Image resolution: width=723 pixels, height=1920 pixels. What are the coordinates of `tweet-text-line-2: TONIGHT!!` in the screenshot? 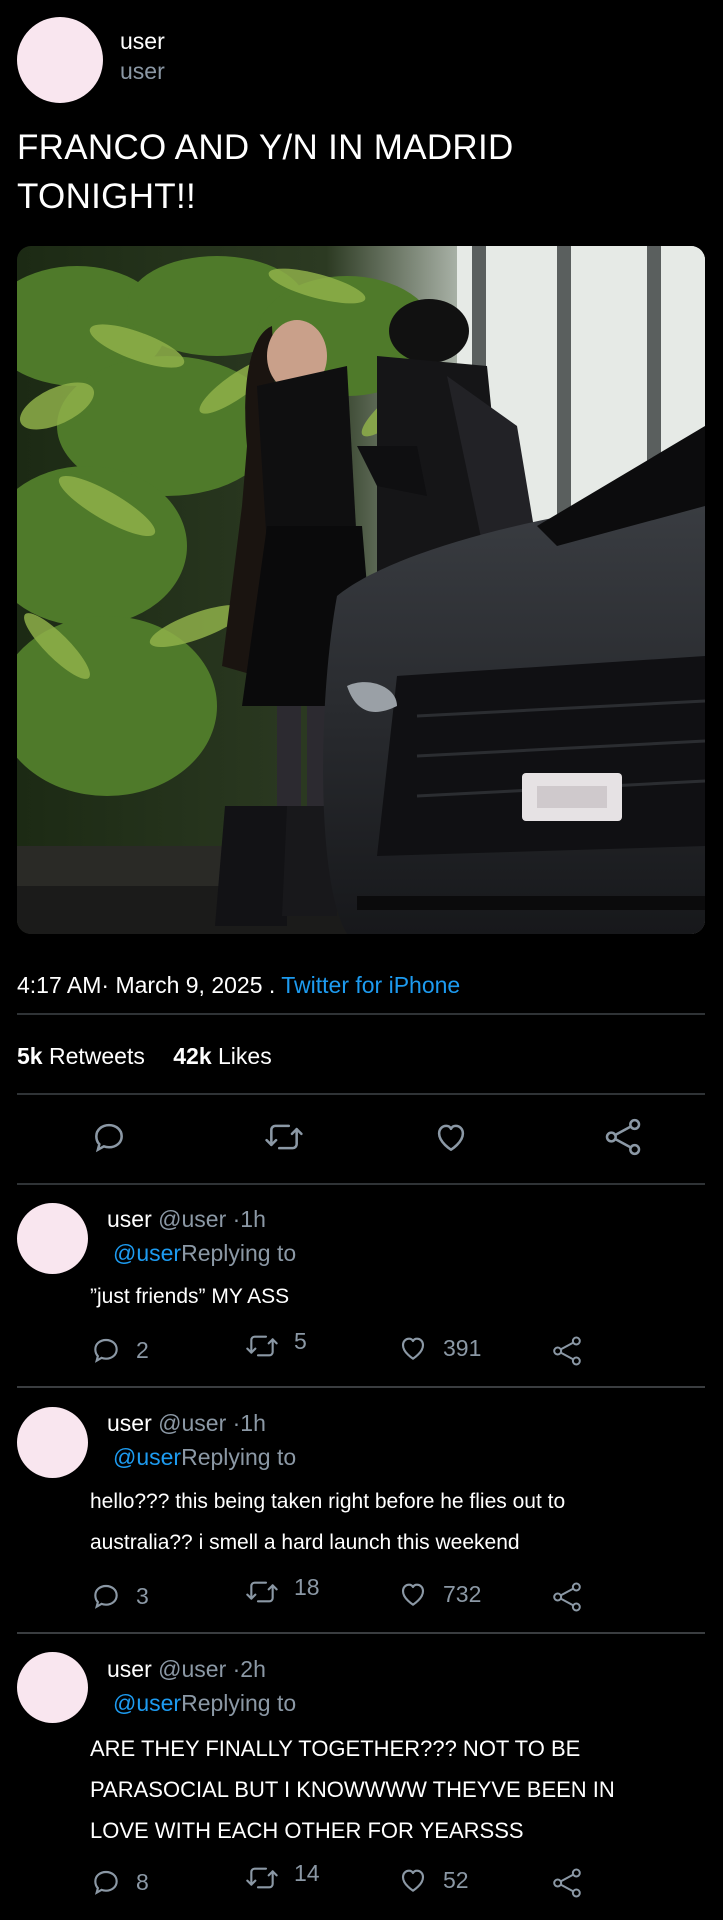 It's located at (106, 196).